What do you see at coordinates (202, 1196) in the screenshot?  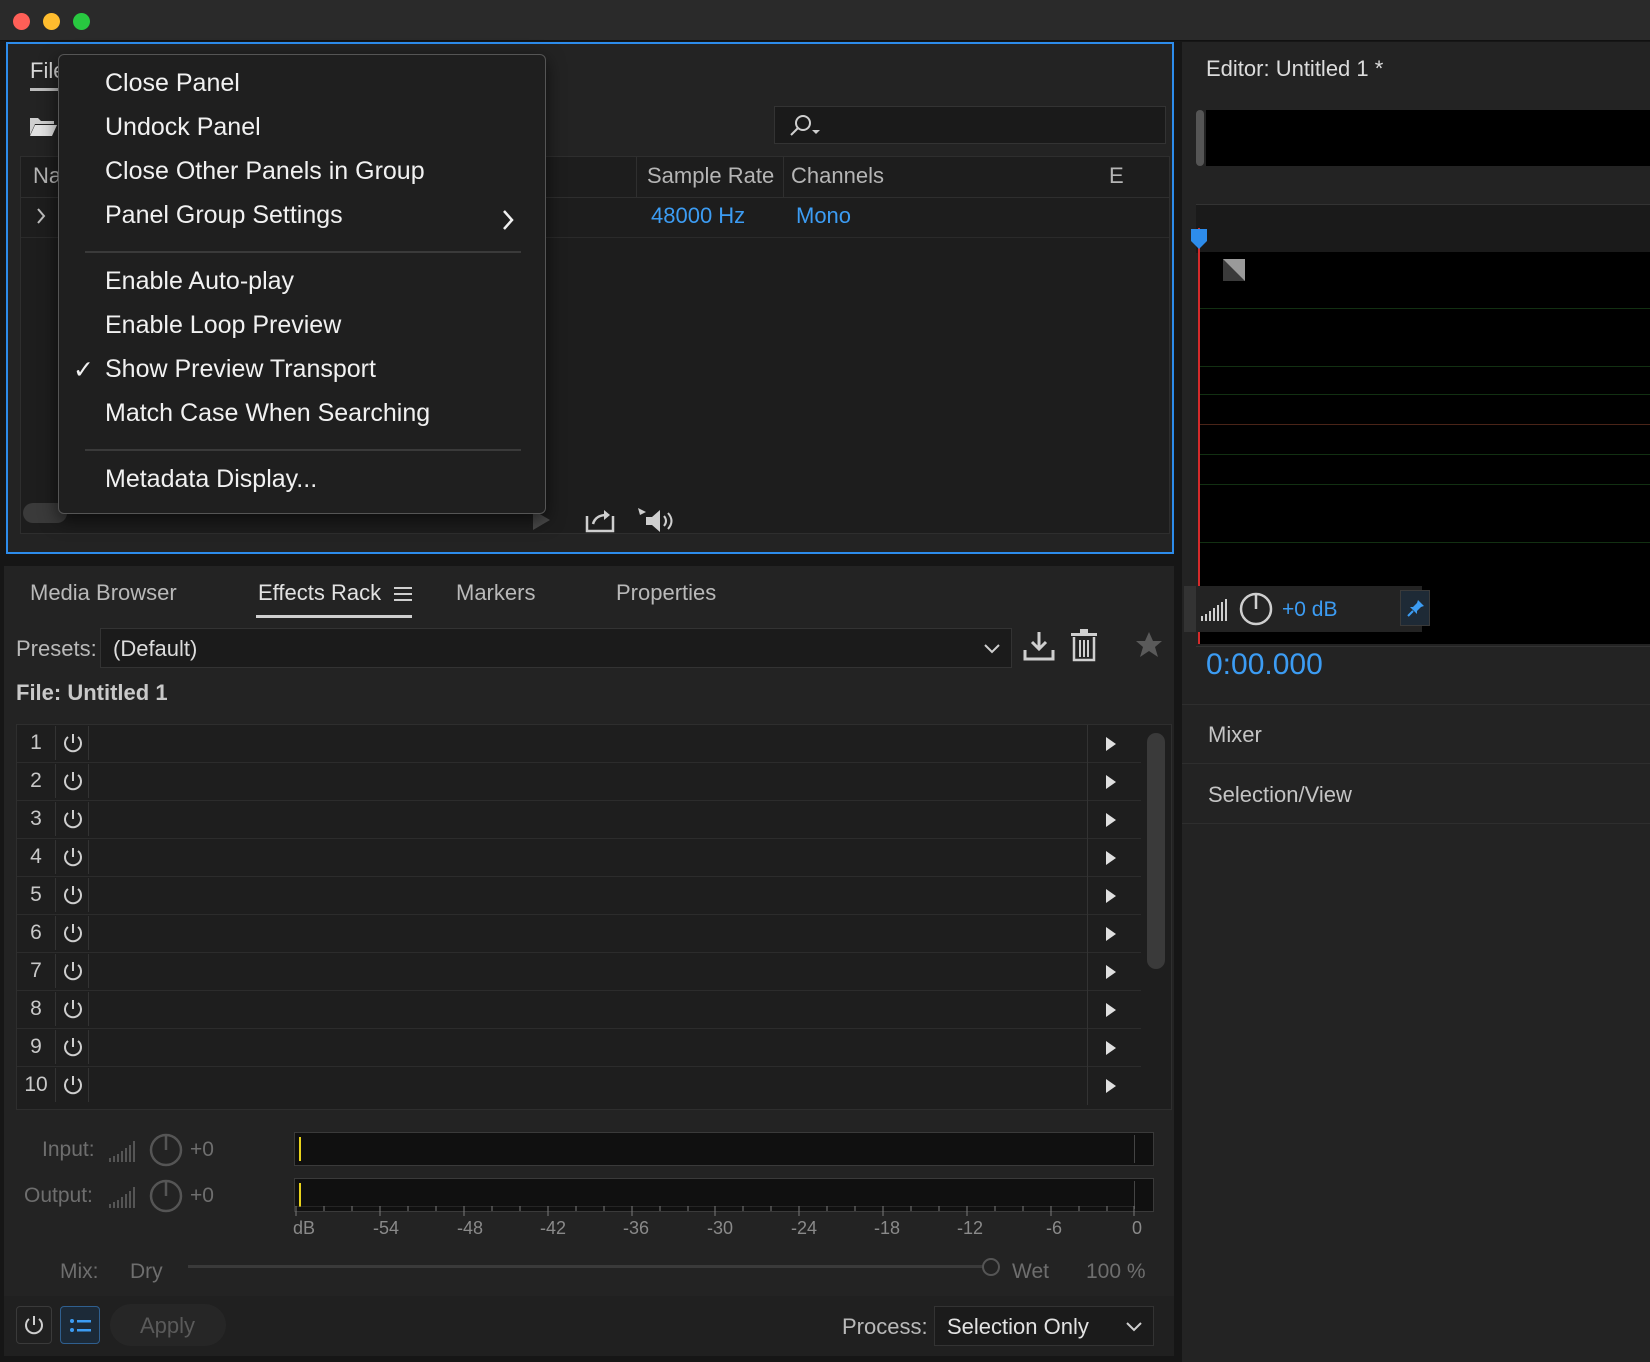 I see `output-gain-value: +0` at bounding box center [202, 1196].